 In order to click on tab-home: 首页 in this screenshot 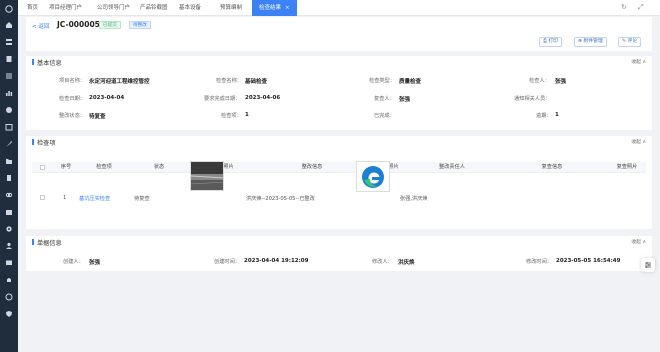, I will do `click(32, 8)`.